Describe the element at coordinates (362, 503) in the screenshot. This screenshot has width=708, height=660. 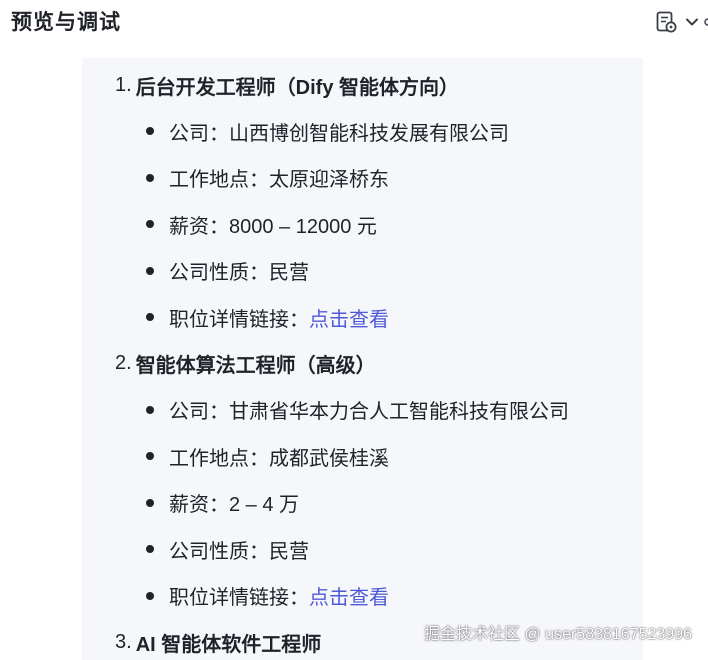
I see `job-detail-salary: 薪资： 2 – 4 万` at that location.